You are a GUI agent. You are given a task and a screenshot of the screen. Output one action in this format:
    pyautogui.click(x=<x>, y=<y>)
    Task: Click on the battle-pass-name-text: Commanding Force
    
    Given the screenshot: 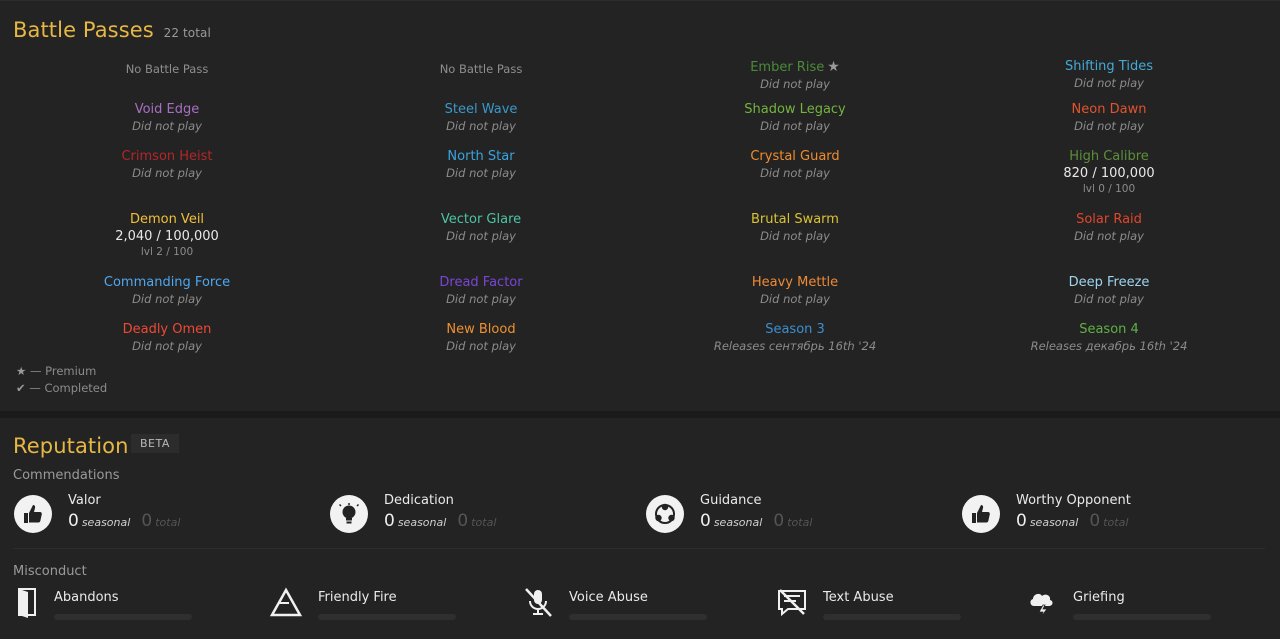 What is the action you would take?
    pyautogui.click(x=167, y=282)
    